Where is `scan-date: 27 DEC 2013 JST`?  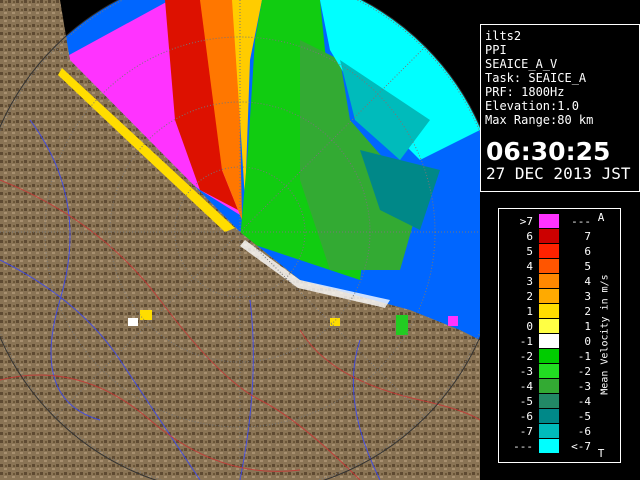
scan-date: 27 DEC 2013 JST is located at coordinates (558, 173).